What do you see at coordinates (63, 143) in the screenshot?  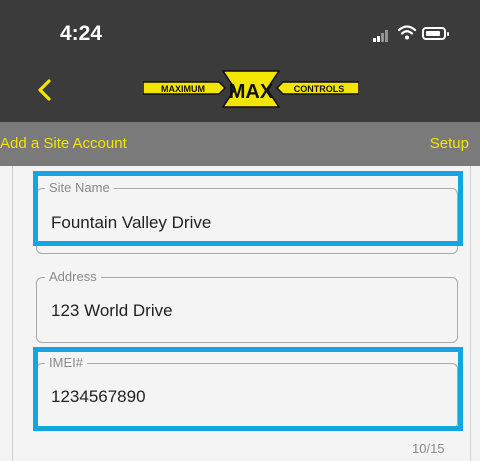 I see `page-title: Add a Site Account` at bounding box center [63, 143].